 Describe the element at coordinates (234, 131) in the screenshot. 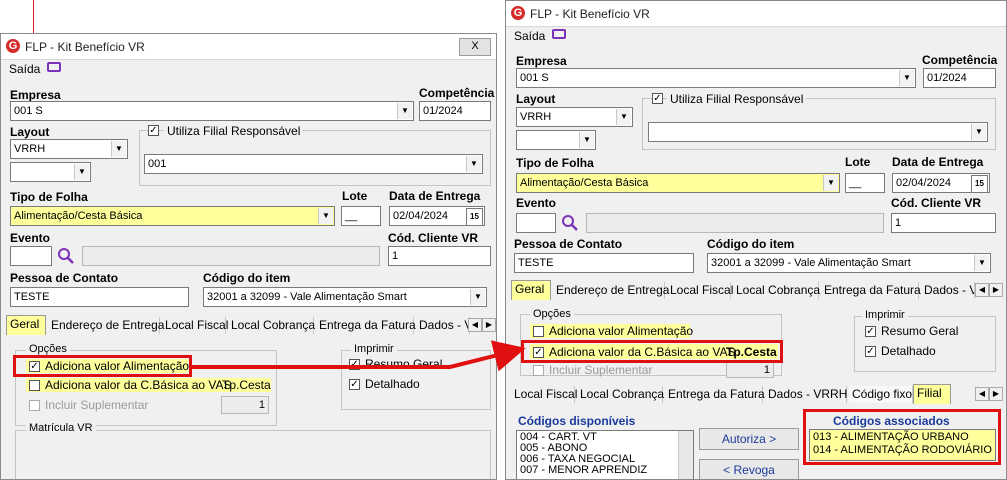

I see `utiliza-filial-label: Utiliza Filial Responsável` at that location.